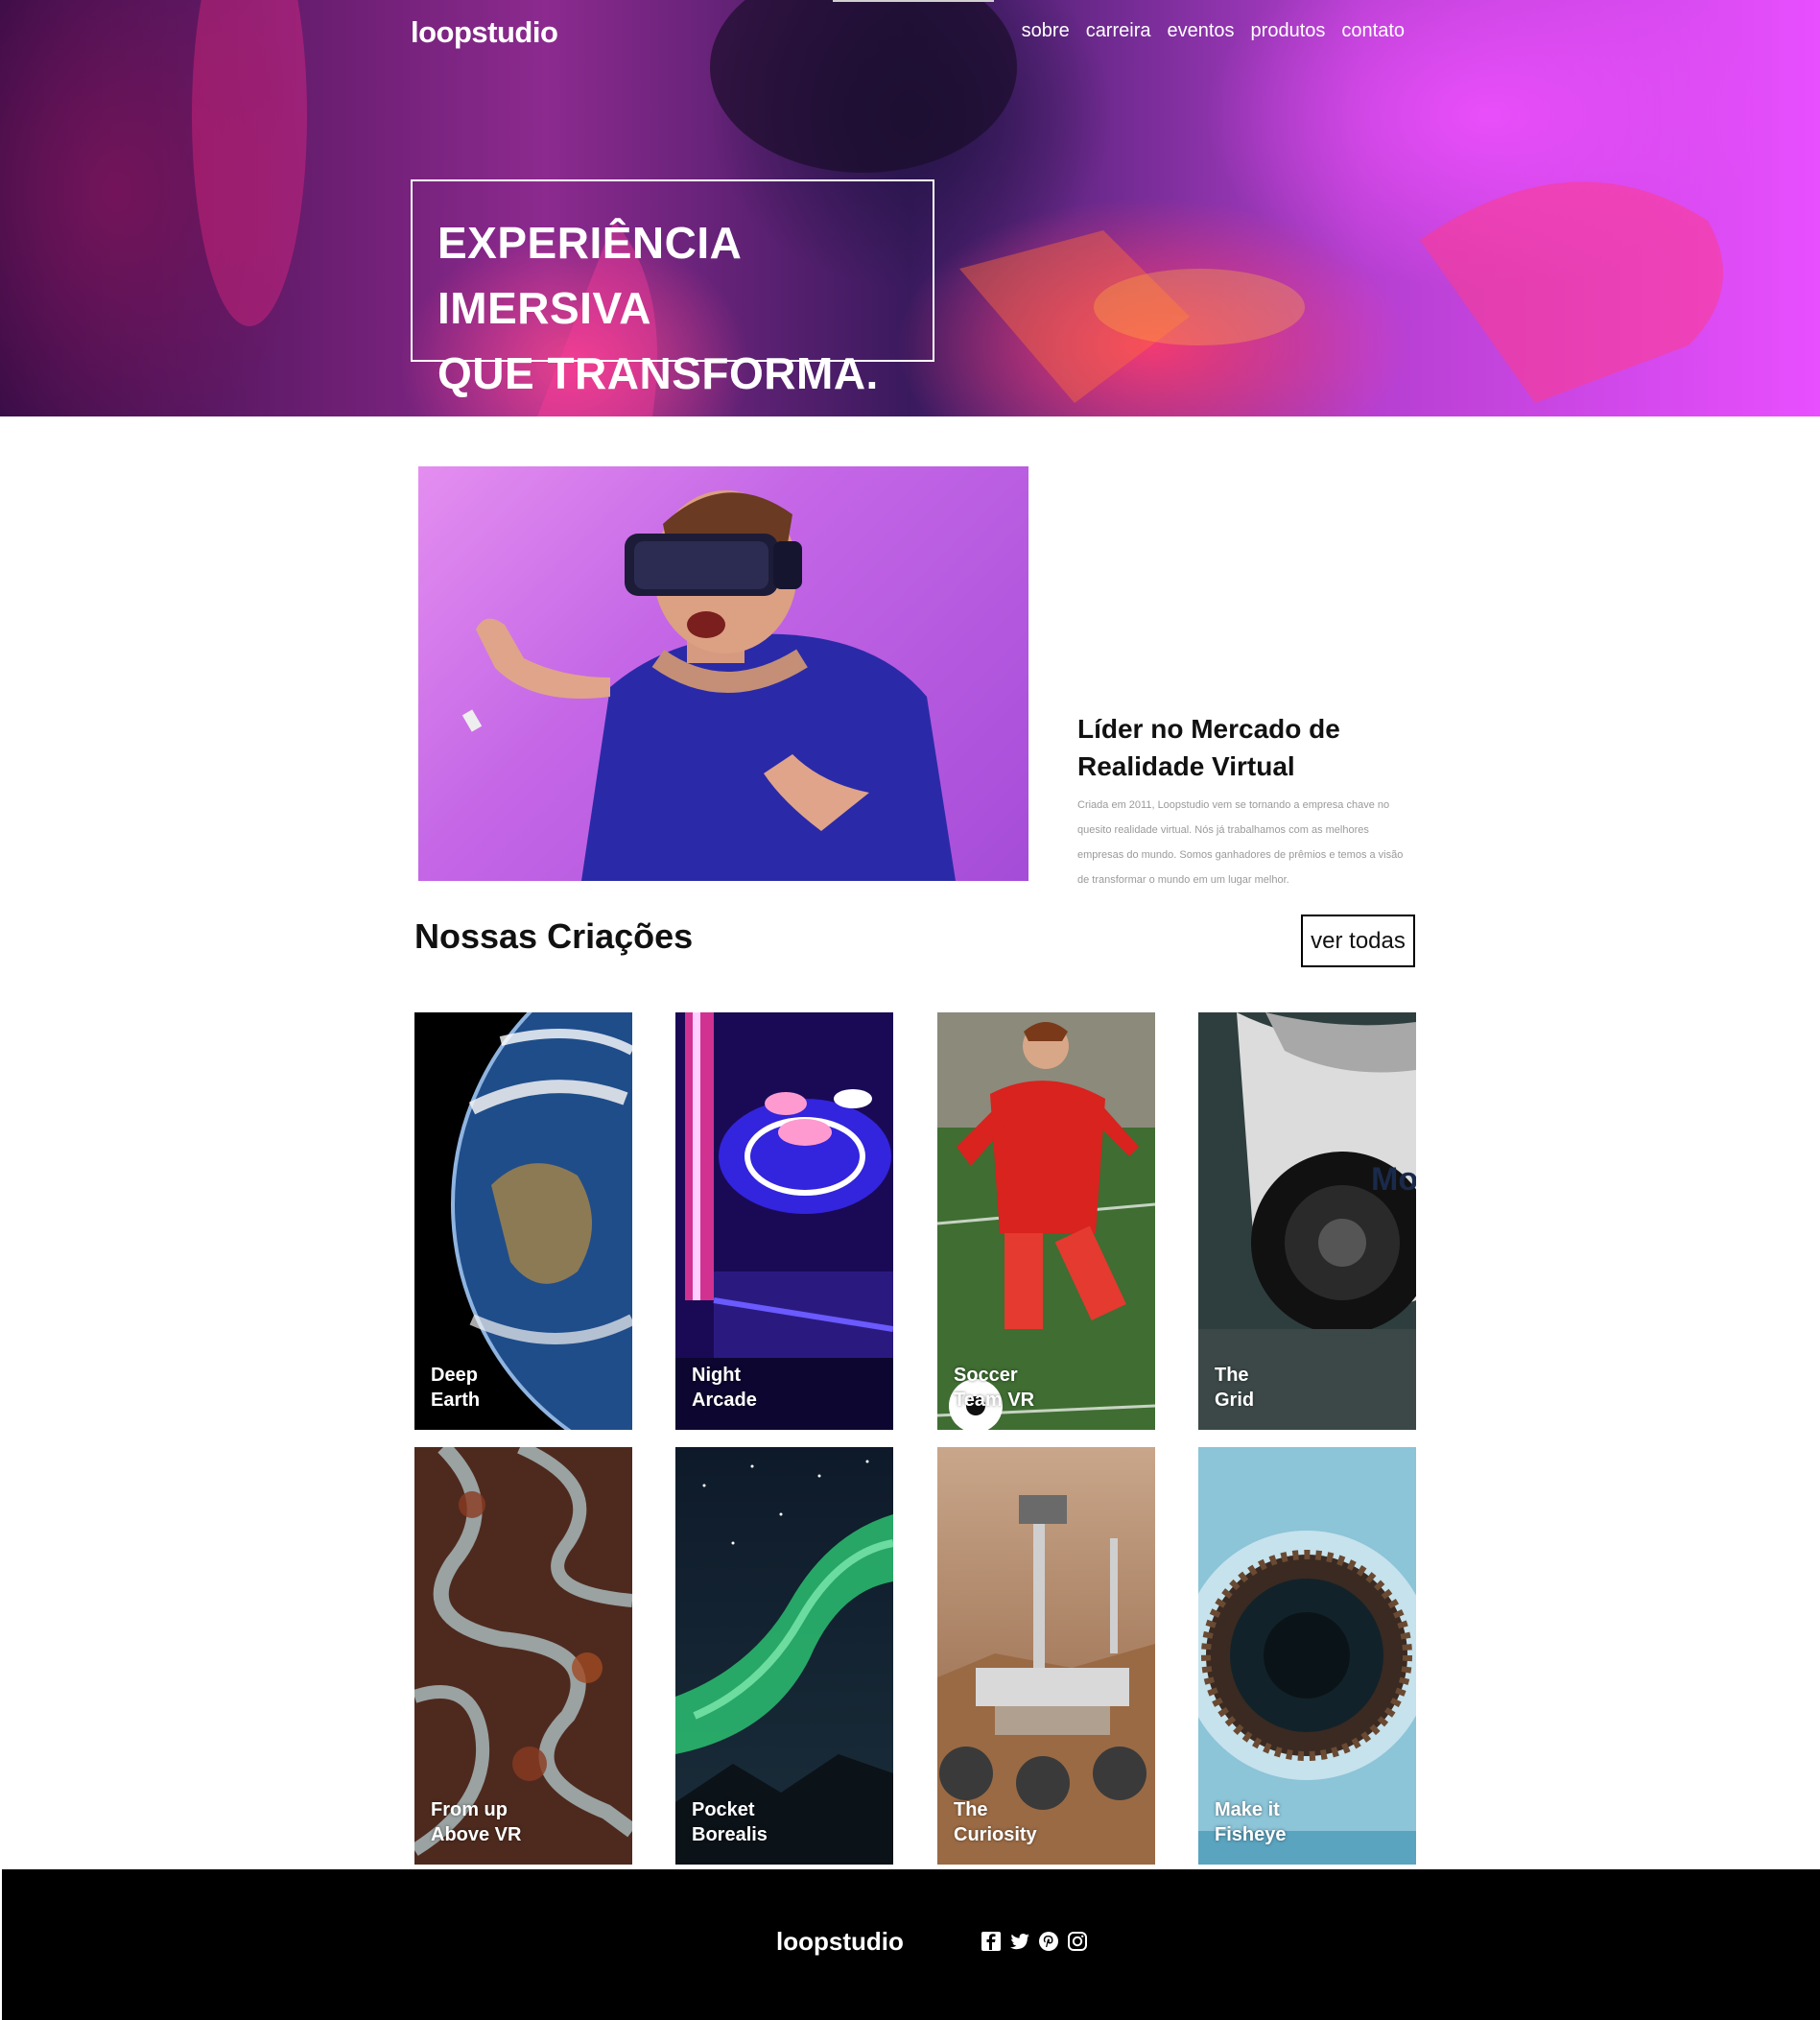  Describe the element at coordinates (1046, 31) in the screenshot. I see `nav-link-sobre: sobre` at that location.